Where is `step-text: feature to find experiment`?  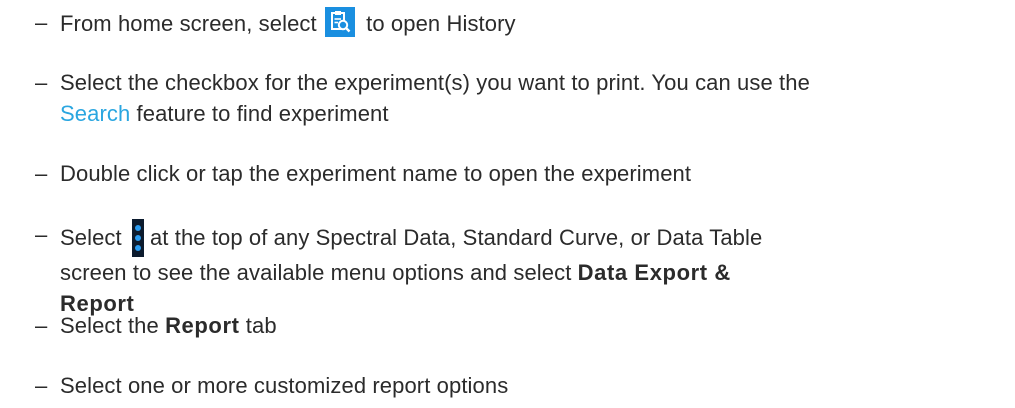
step-text: feature to find experiment is located at coordinates (262, 113).